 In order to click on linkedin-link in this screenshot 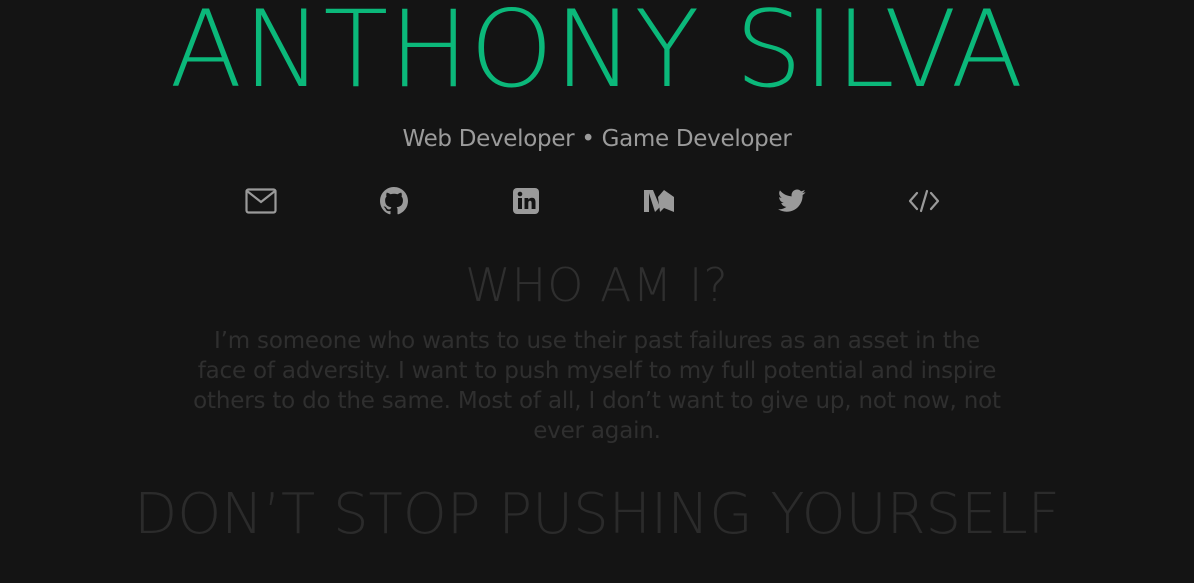, I will do `click(526, 201)`.